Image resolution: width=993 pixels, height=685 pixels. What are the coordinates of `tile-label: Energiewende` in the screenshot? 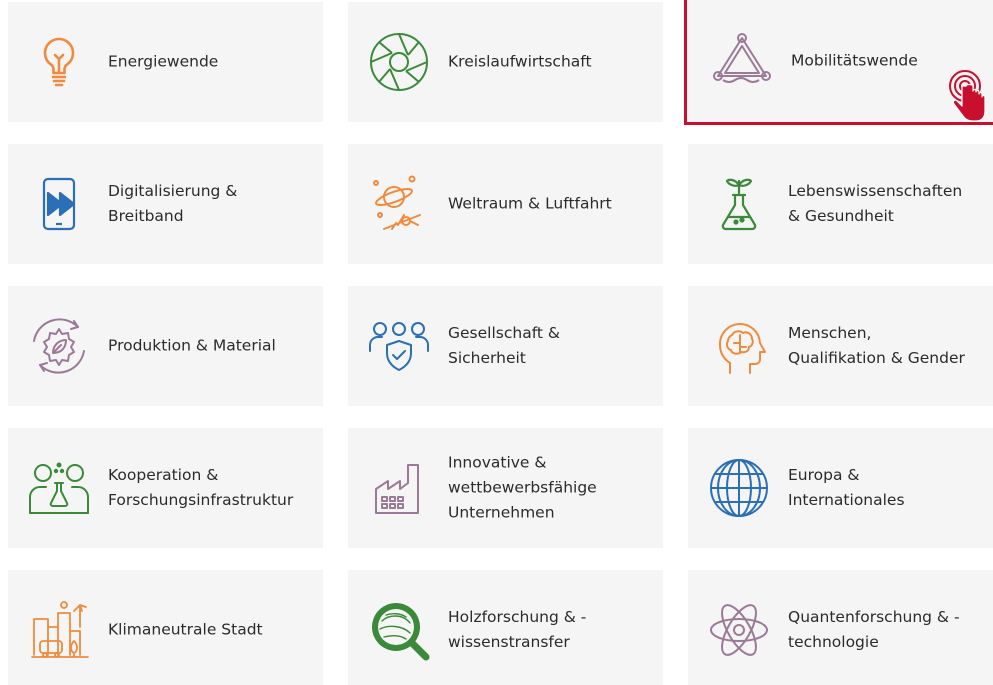 It's located at (163, 61).